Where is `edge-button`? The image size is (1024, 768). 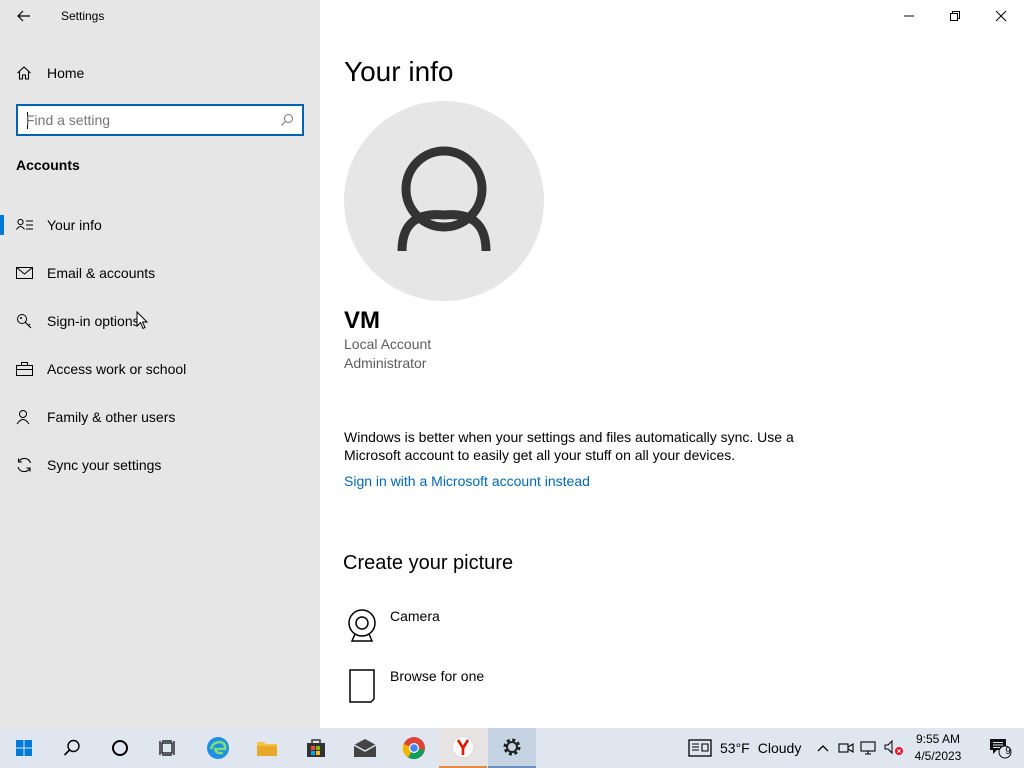
edge-button is located at coordinates (218, 748).